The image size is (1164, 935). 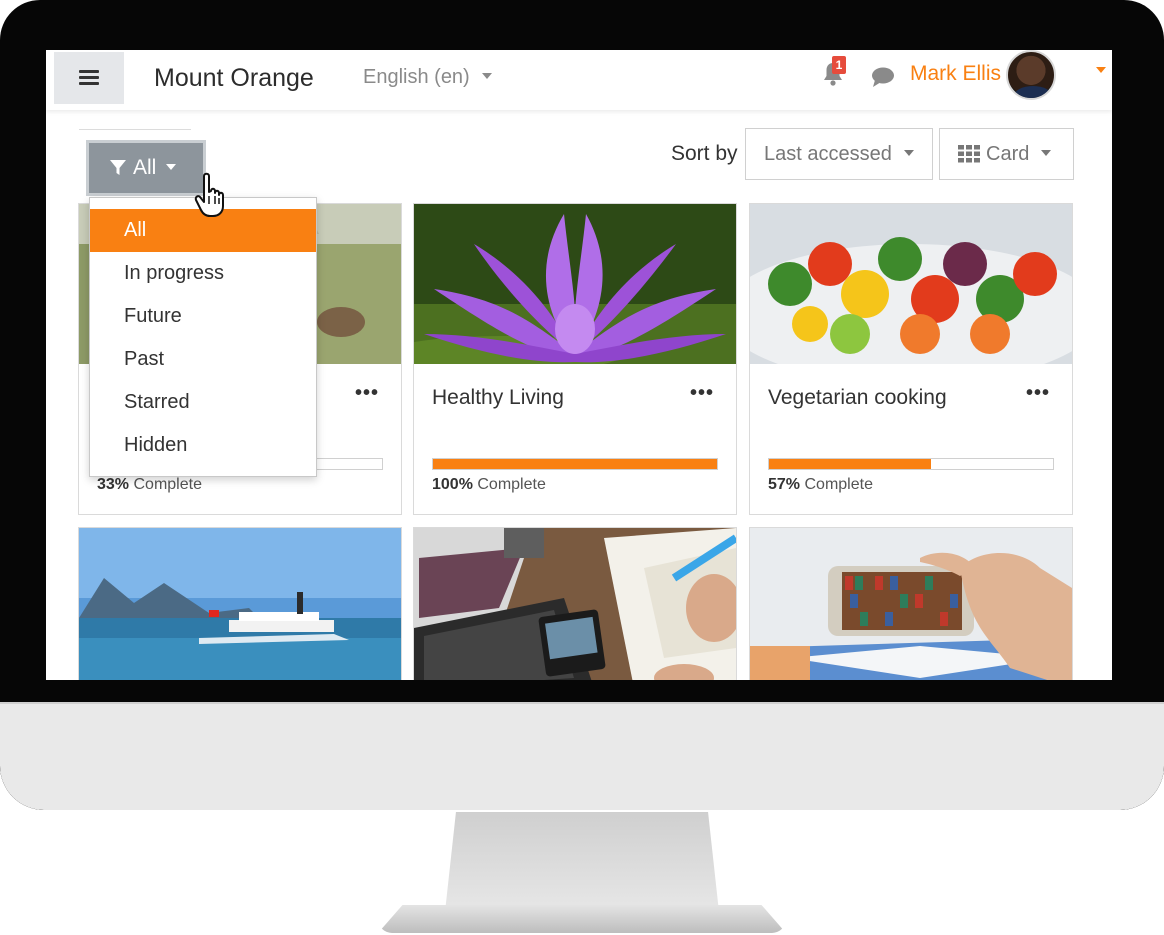 I want to click on progress-percent: 33%, so click(x=113, y=484).